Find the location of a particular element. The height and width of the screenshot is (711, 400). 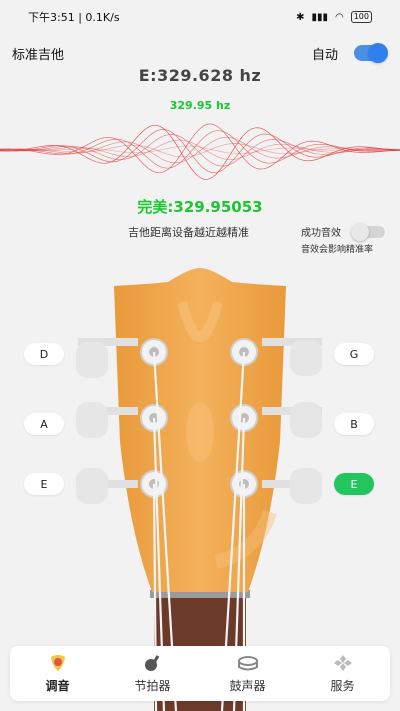

string-button-d: D is located at coordinates (44, 354).